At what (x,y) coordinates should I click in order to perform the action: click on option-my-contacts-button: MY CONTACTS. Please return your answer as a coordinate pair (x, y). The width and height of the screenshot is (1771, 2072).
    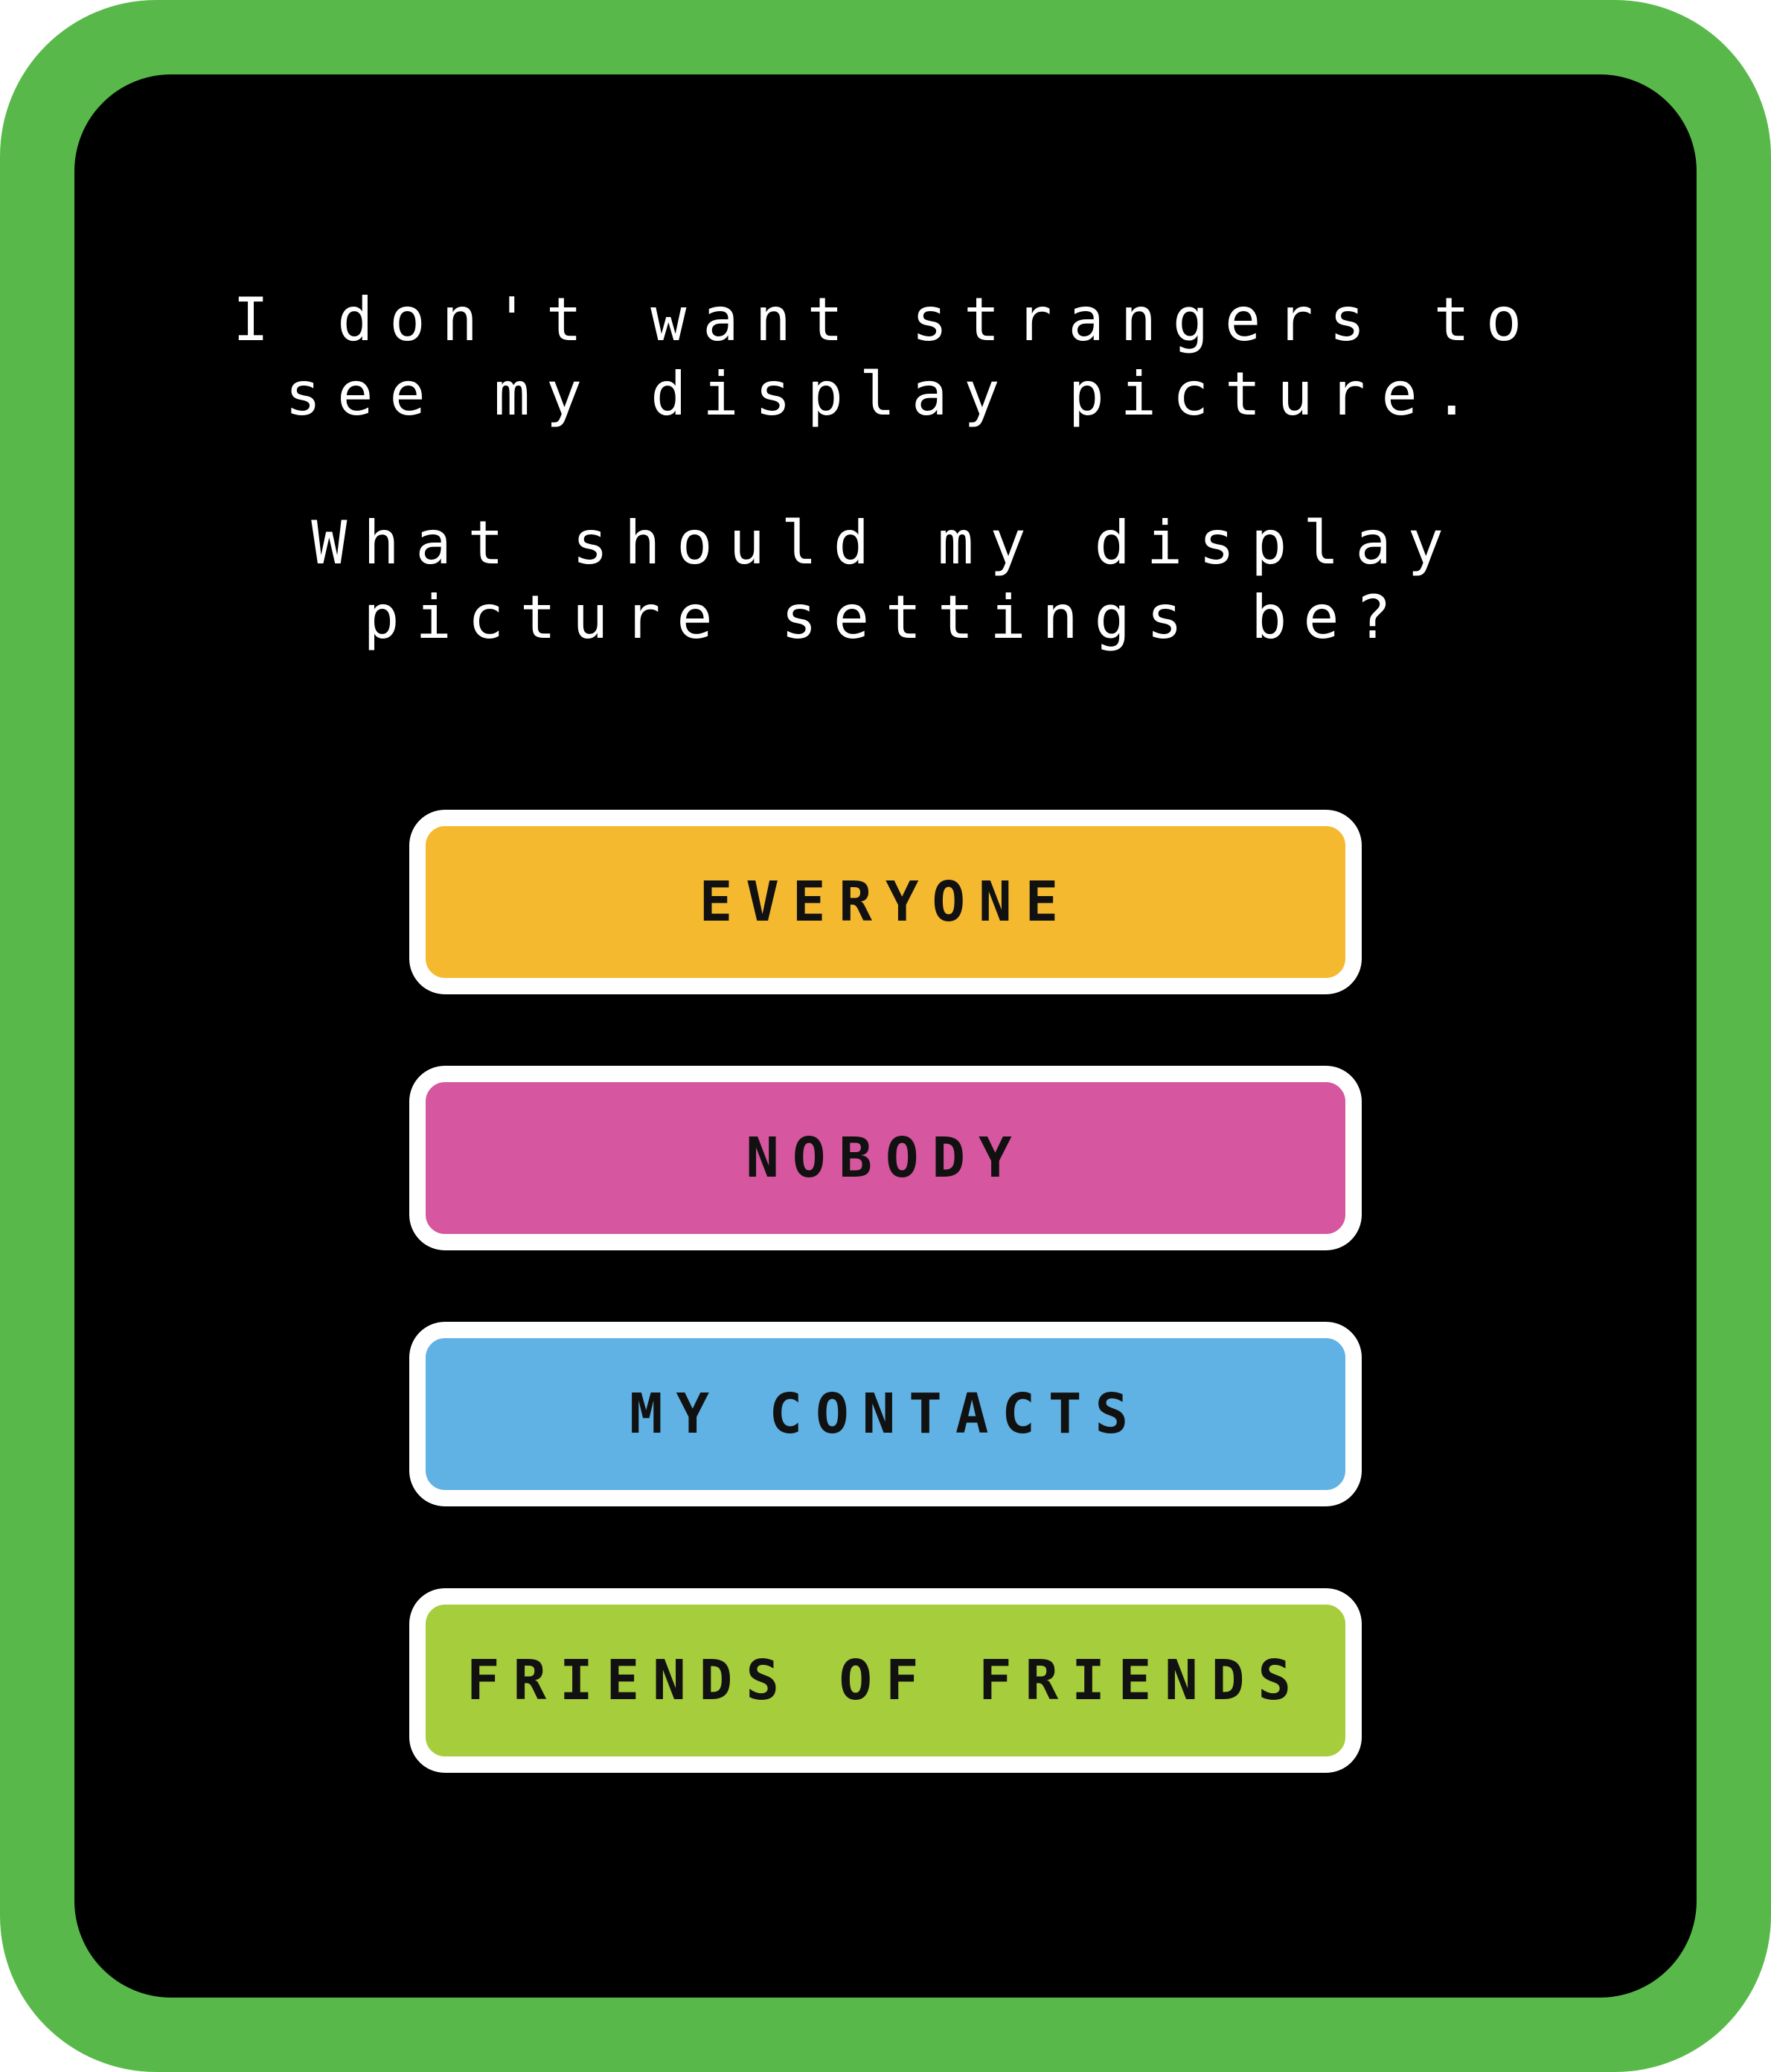
    Looking at the image, I should click on (885, 1414).